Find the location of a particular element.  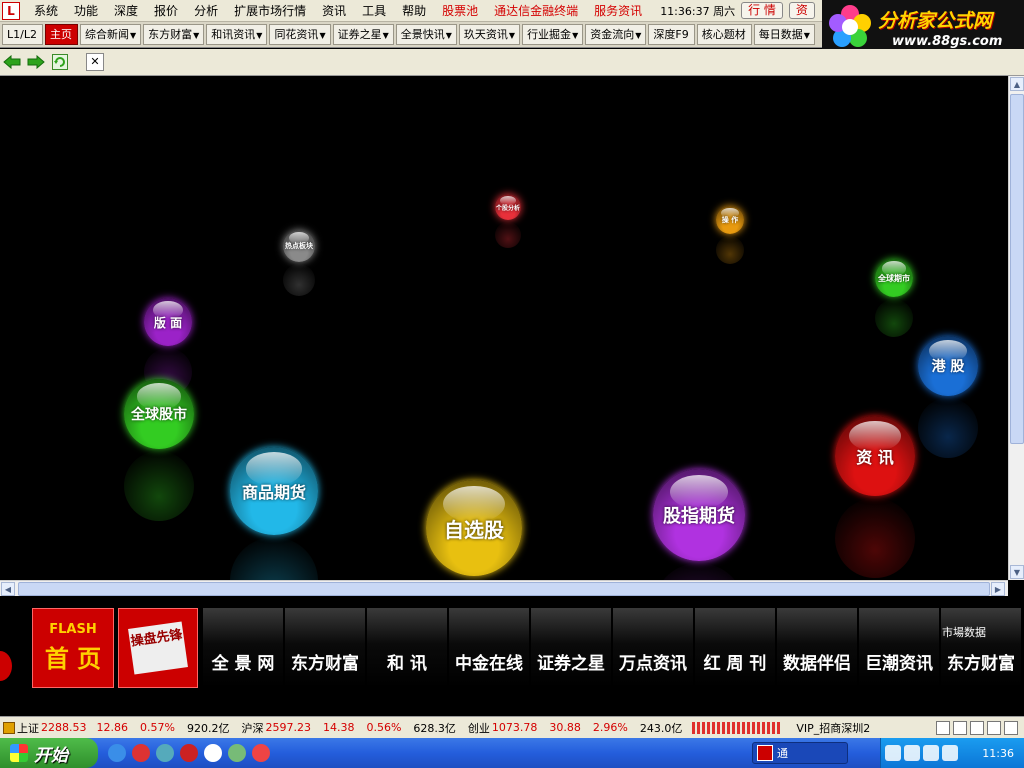

tab-industry: 行业掘金▼ is located at coordinates (553, 34).